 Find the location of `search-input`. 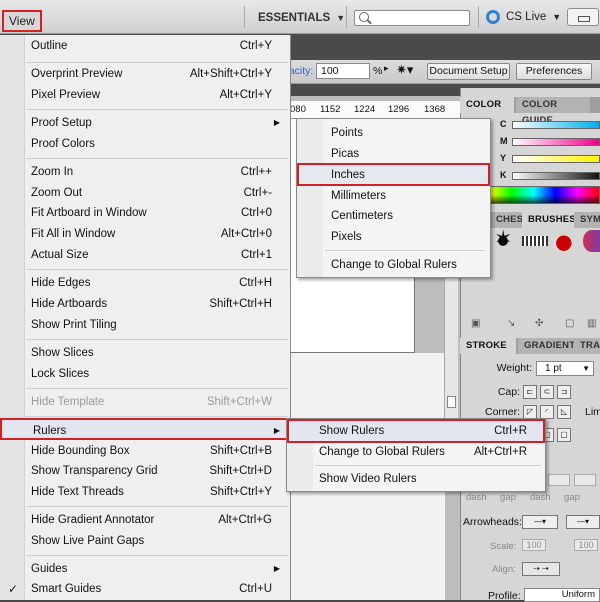

search-input is located at coordinates (412, 18).